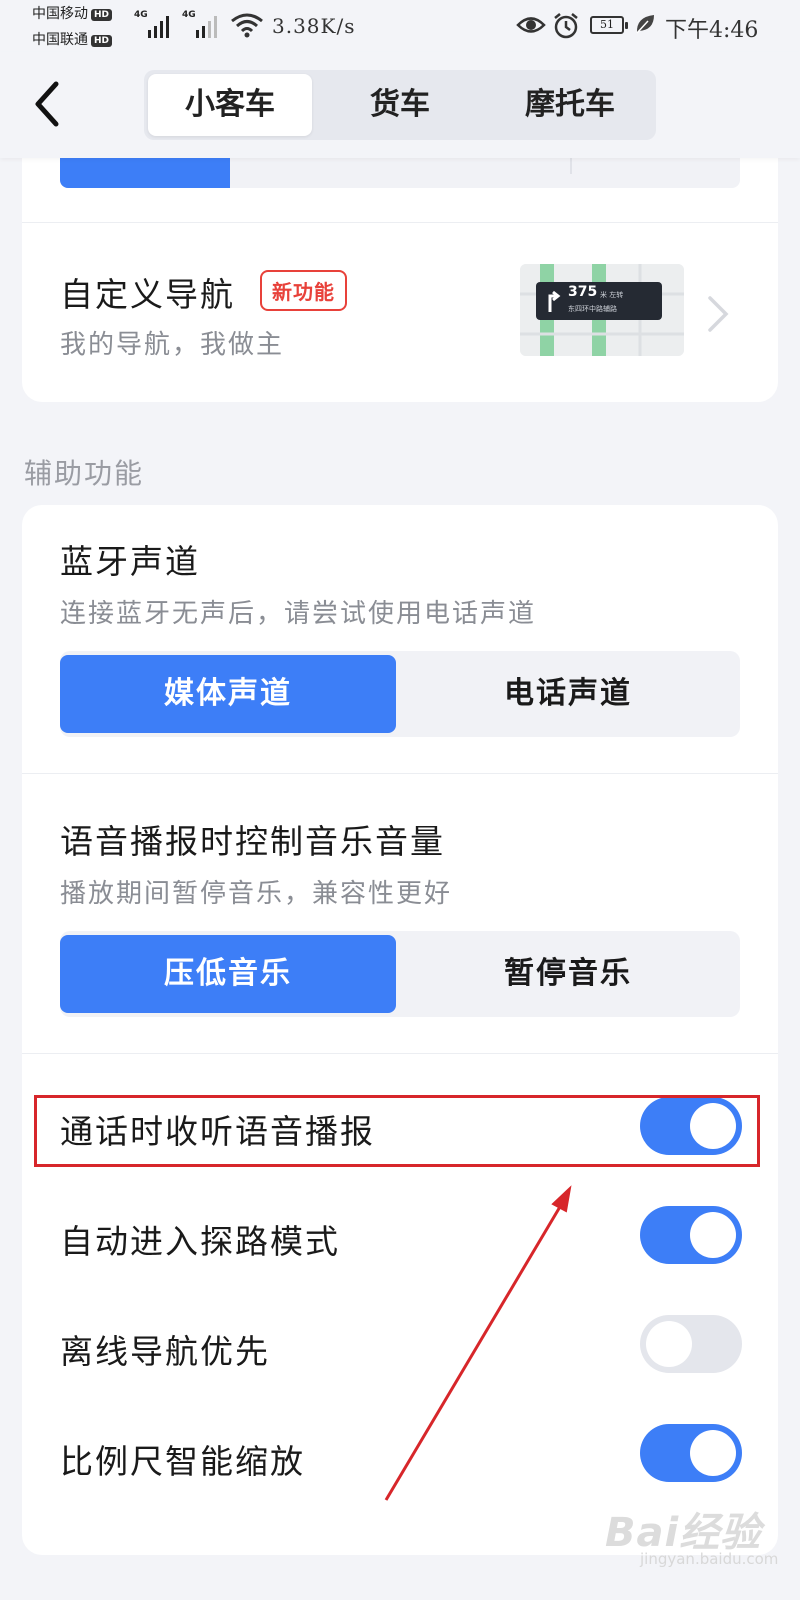 The image size is (800, 1600). I want to click on option-phone-channel: 电话声道, so click(568, 694).